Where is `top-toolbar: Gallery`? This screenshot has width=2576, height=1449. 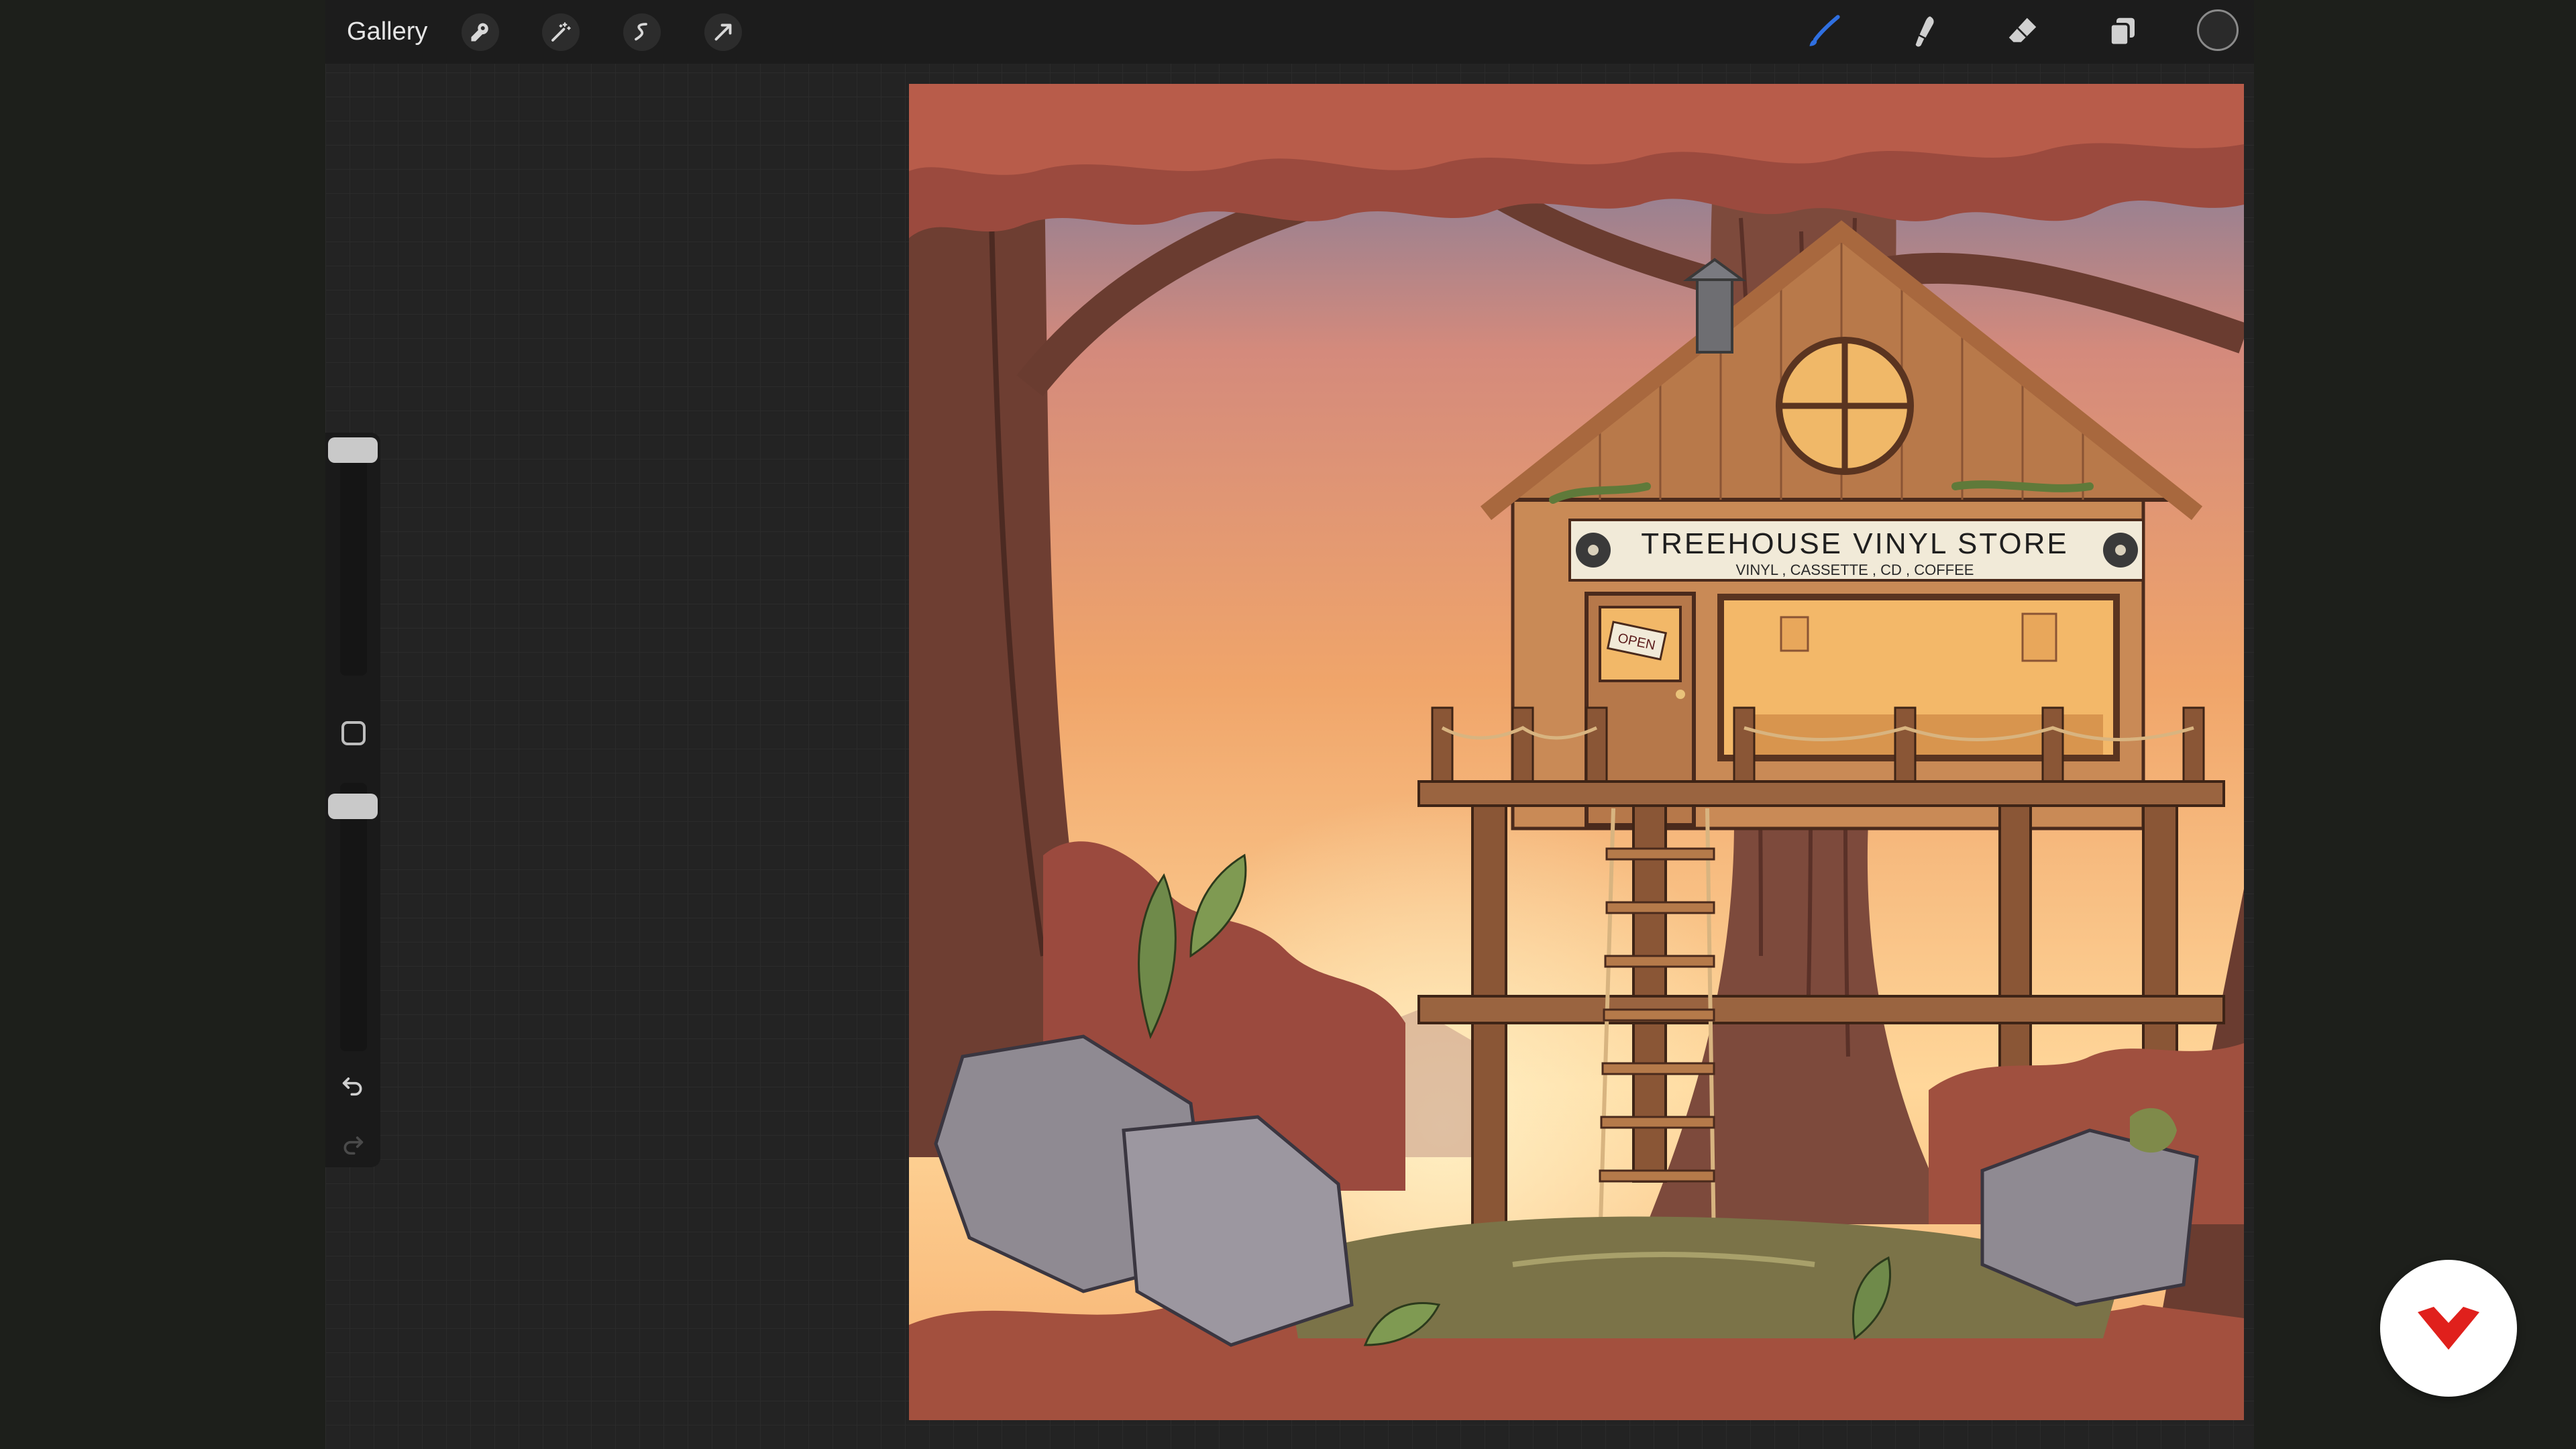
top-toolbar: Gallery is located at coordinates (1289, 32).